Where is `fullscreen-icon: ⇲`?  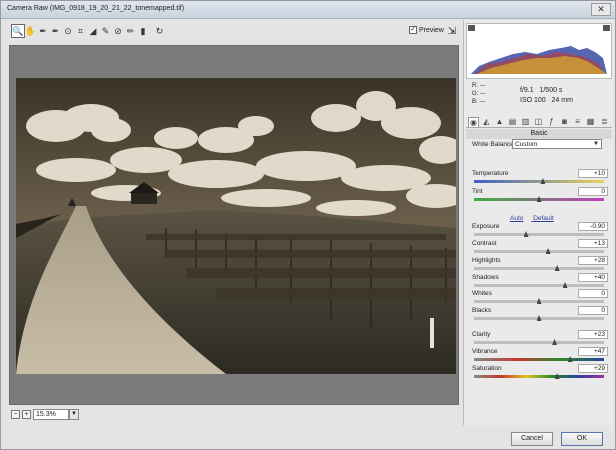
fullscreen-icon: ⇲ is located at coordinates (452, 32).